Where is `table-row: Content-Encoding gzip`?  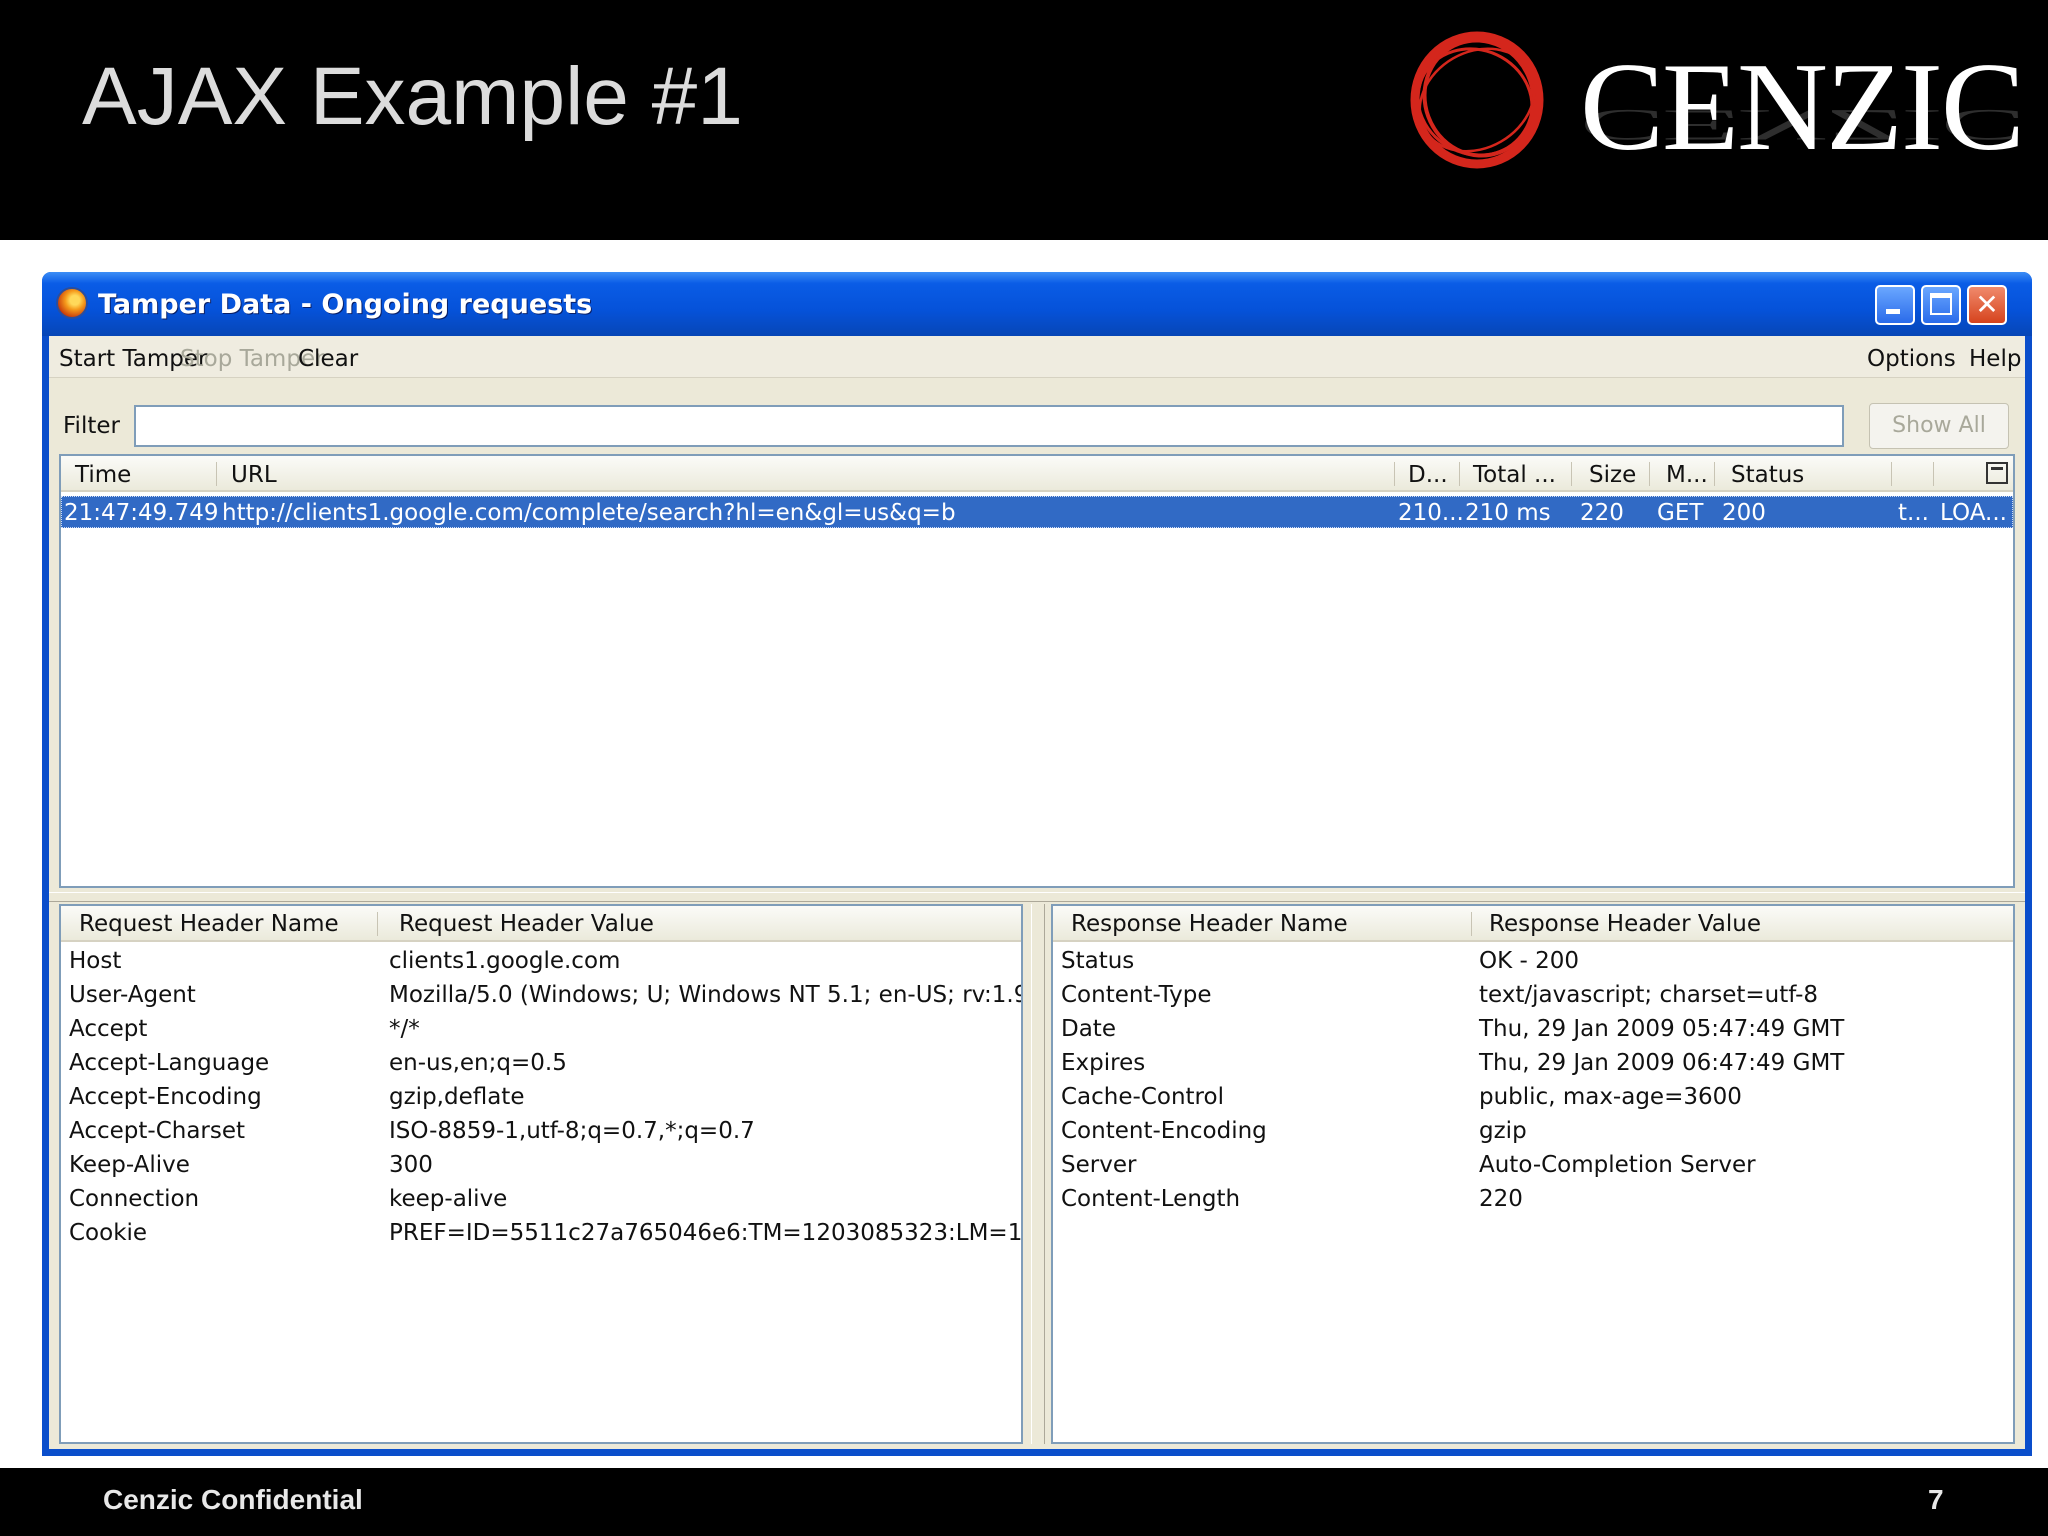
table-row: Content-Encoding gzip is located at coordinates (1533, 1133).